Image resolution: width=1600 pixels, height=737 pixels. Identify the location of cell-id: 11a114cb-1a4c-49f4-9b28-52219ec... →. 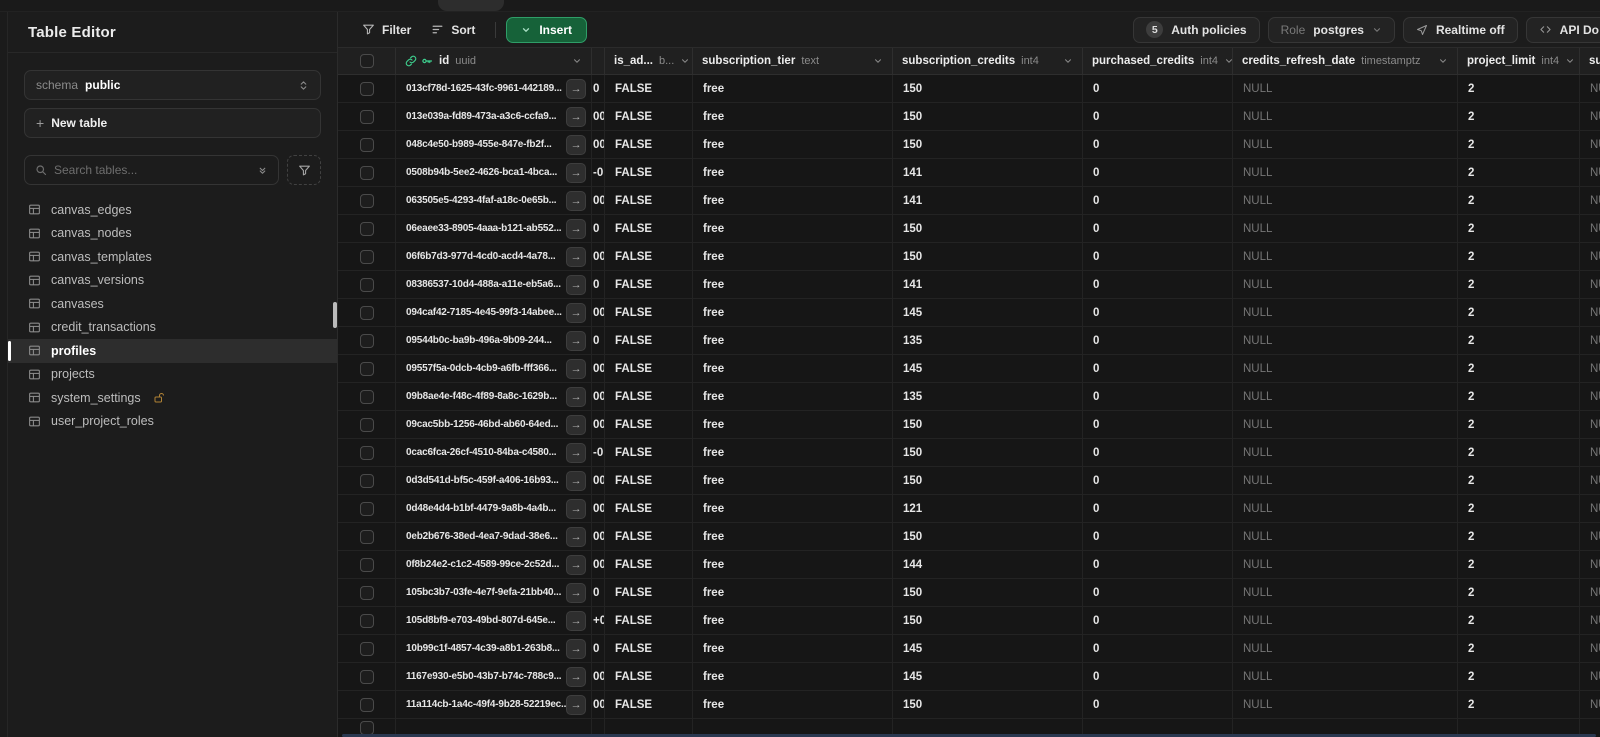
(494, 704).